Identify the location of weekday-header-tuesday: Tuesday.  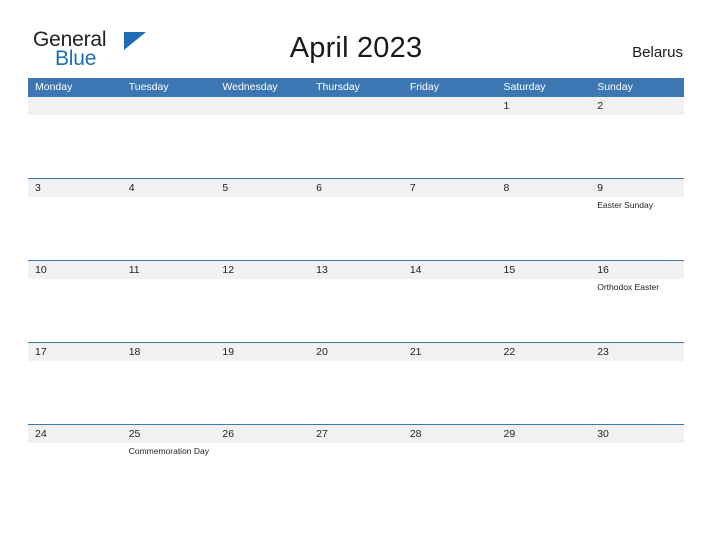
(148, 87).